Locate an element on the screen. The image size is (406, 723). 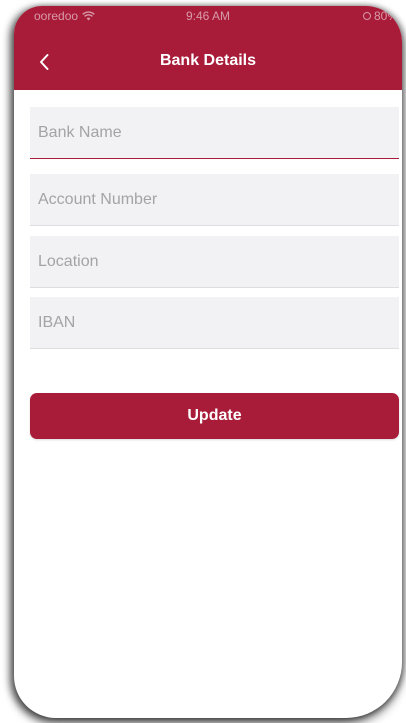
battery-info: 80% is located at coordinates (380, 16).